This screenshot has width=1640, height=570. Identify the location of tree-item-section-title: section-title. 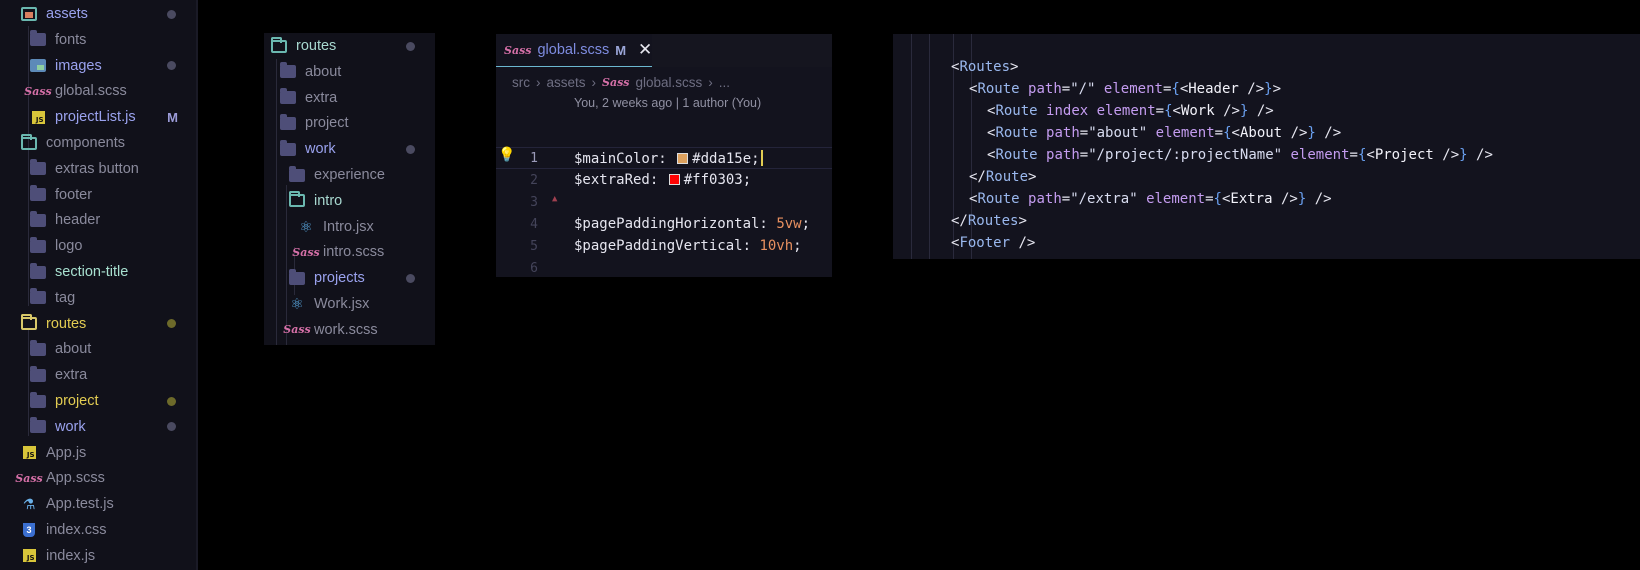
(98, 272).